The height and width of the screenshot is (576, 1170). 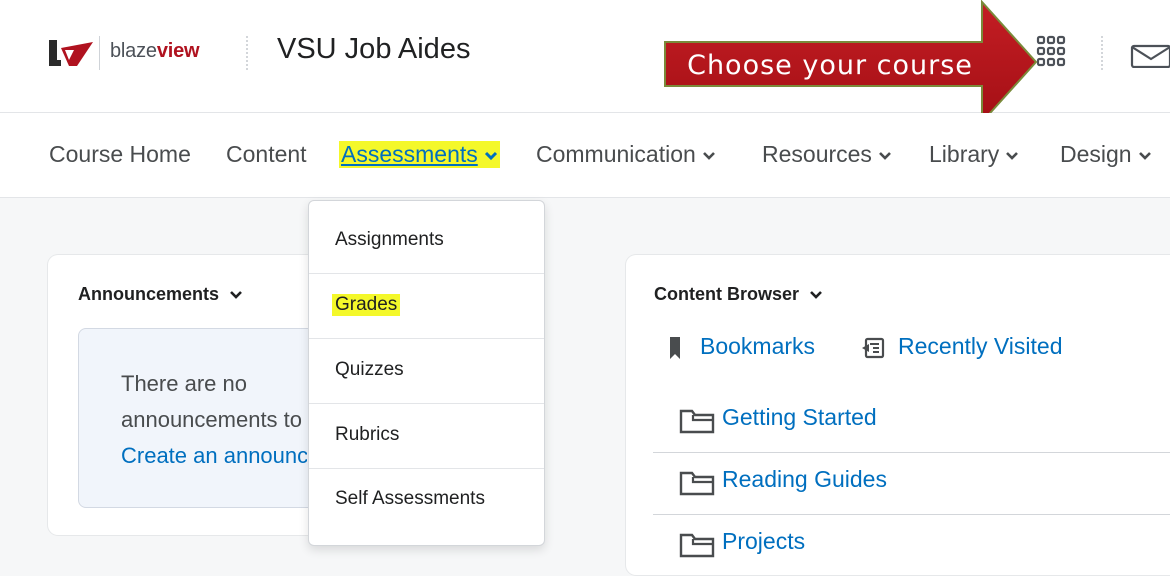 I want to click on nav-design: Design, so click(x=1106, y=154).